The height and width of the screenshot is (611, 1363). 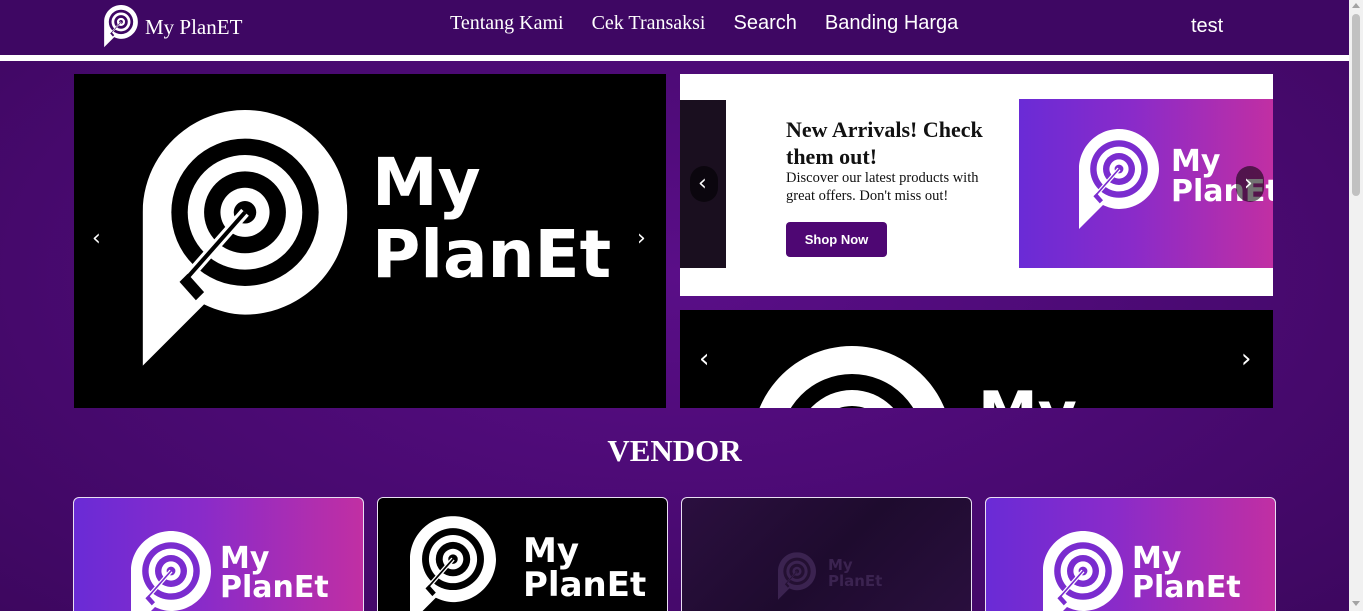 What do you see at coordinates (1196, 161) in the screenshot?
I see `banner-text-line1: My` at bounding box center [1196, 161].